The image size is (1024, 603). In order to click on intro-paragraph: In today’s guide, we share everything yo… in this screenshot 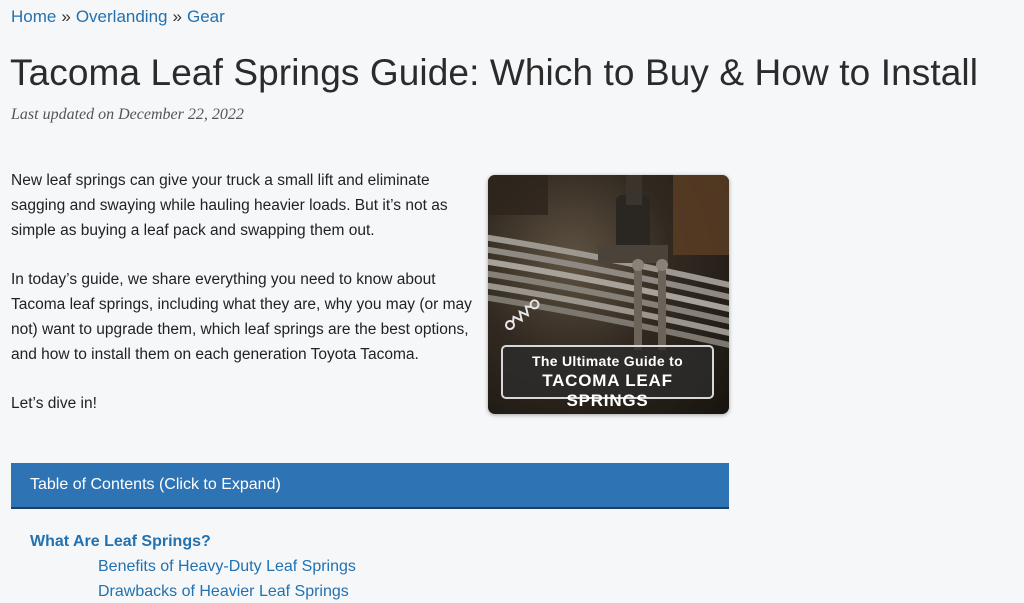, I will do `click(241, 317)`.